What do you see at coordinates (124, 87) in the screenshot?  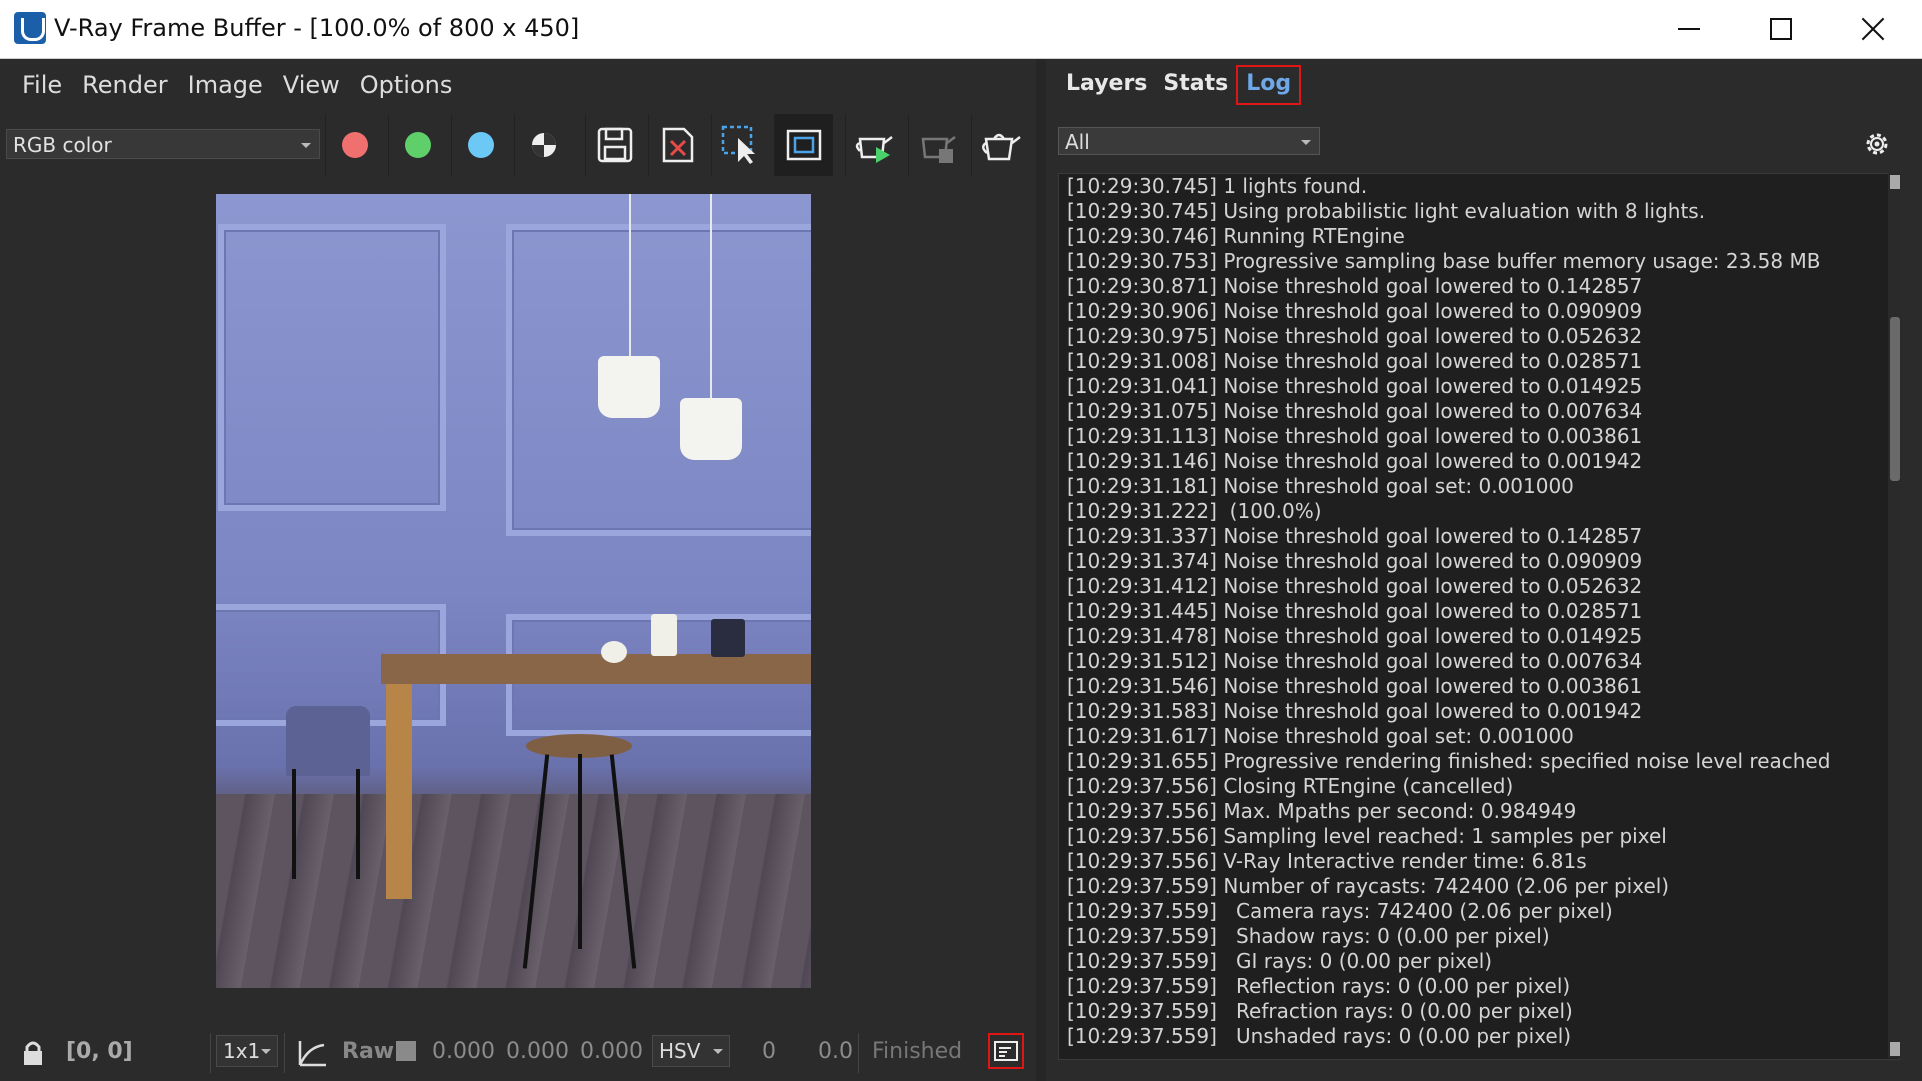 I see `menu-render: Render` at bounding box center [124, 87].